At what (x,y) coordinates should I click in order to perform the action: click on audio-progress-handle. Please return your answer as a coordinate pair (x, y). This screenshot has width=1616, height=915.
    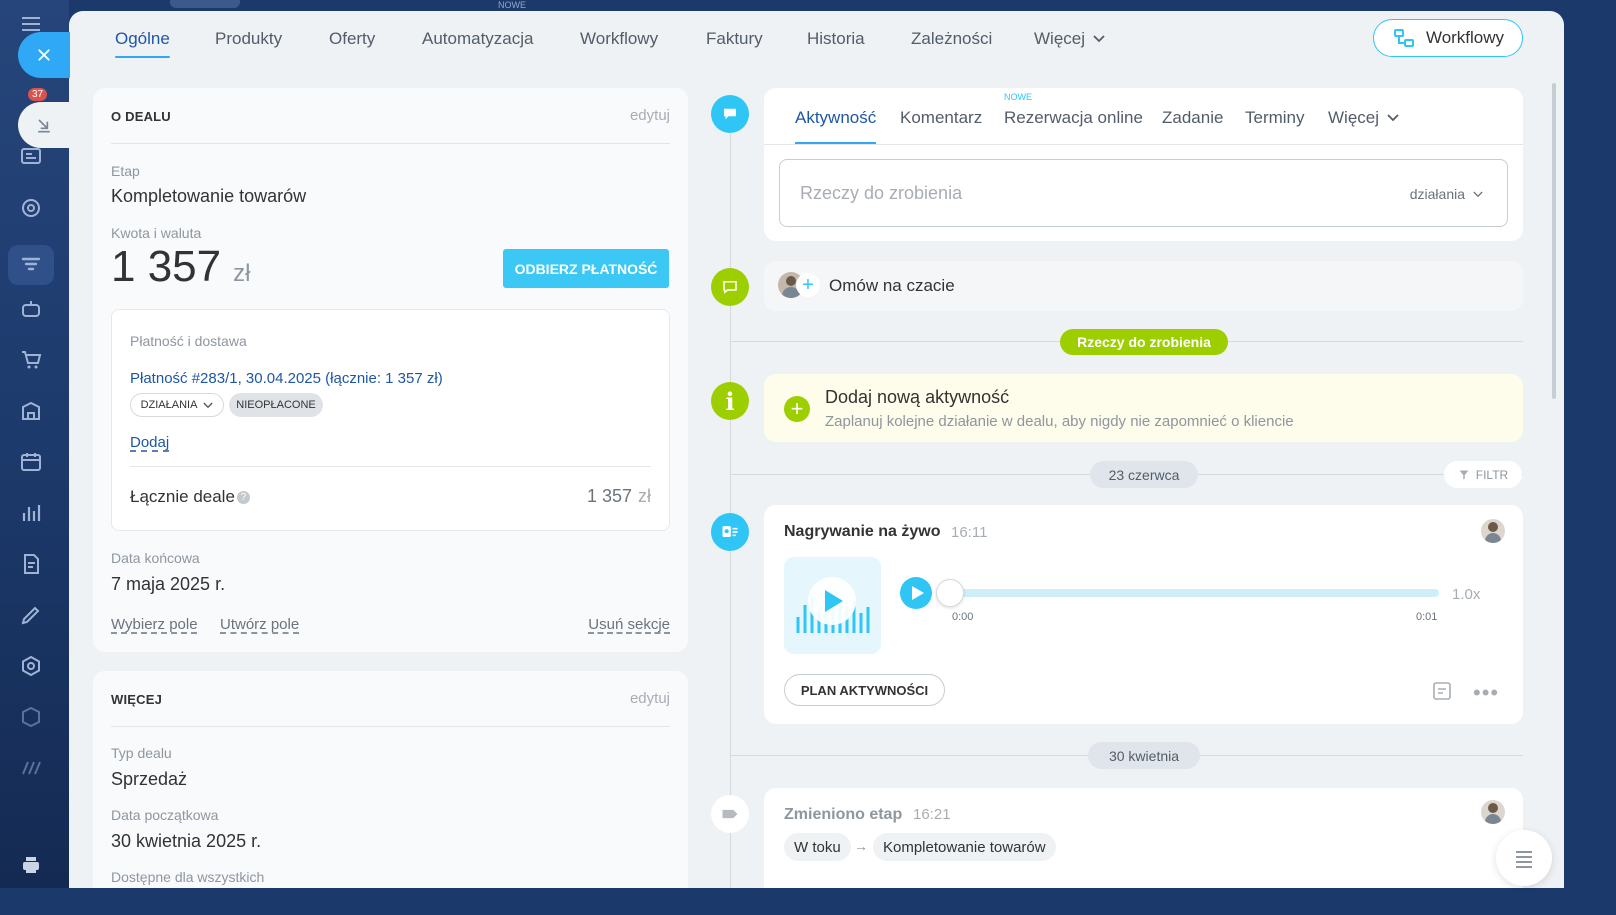
    Looking at the image, I should click on (950, 593).